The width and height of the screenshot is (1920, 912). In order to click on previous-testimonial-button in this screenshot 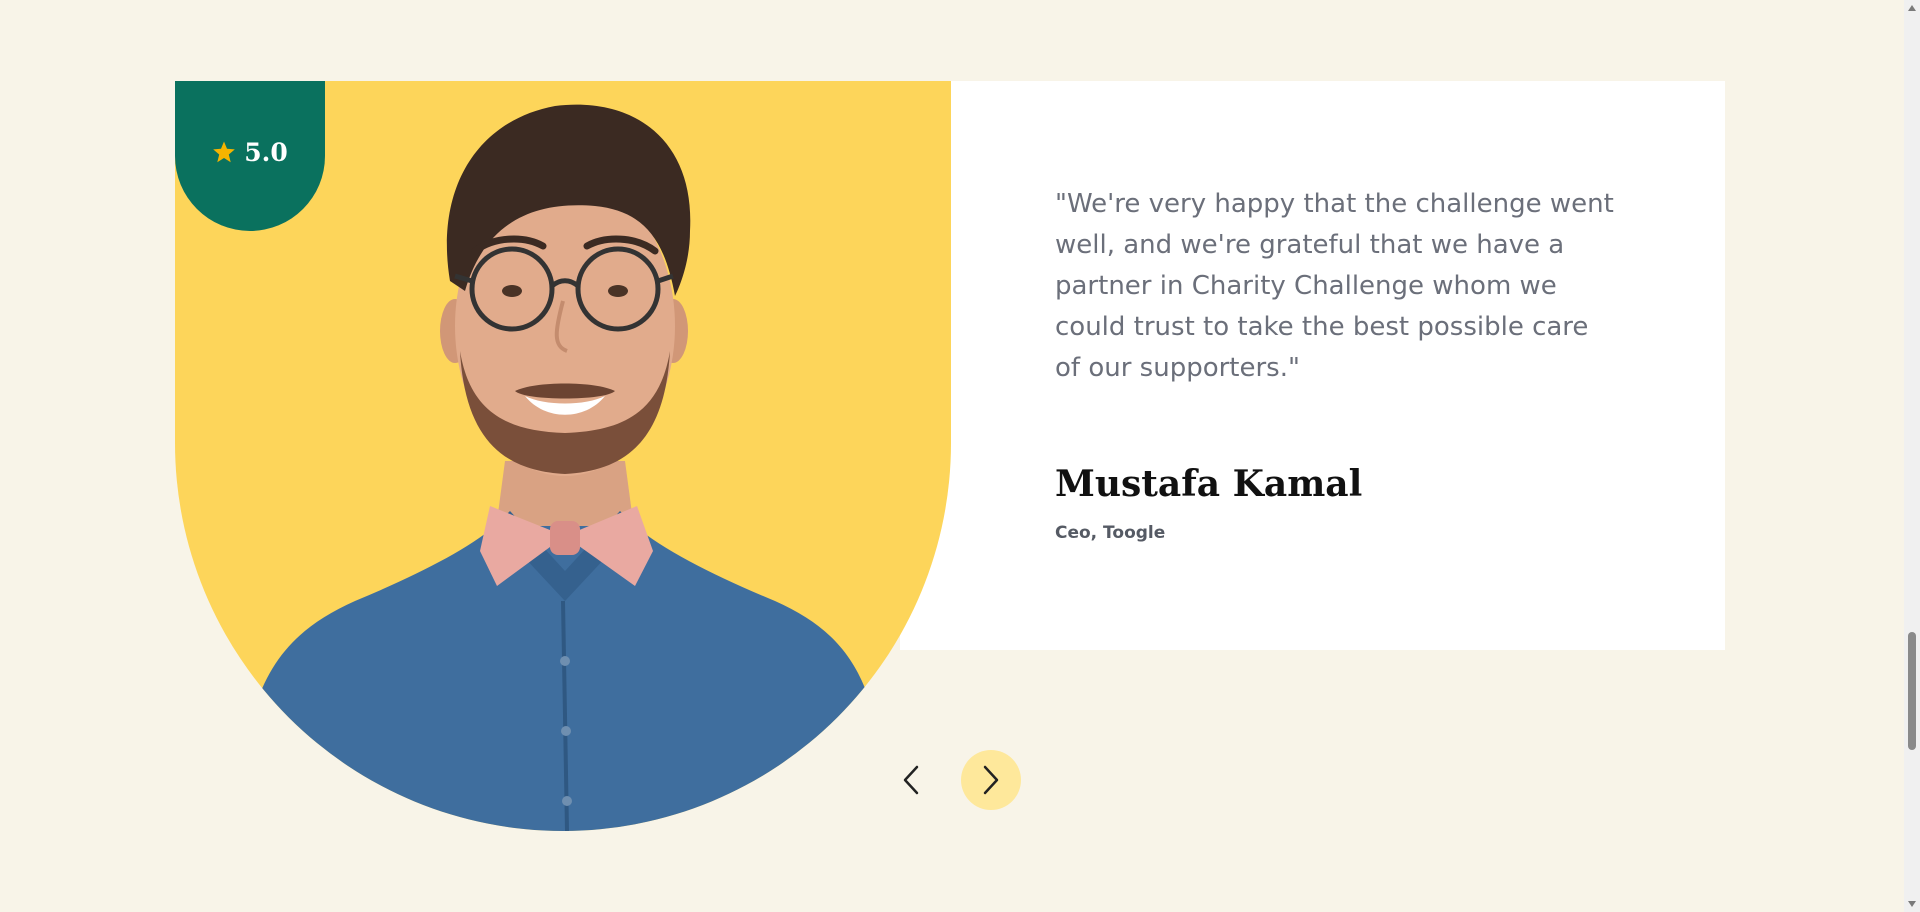, I will do `click(911, 780)`.